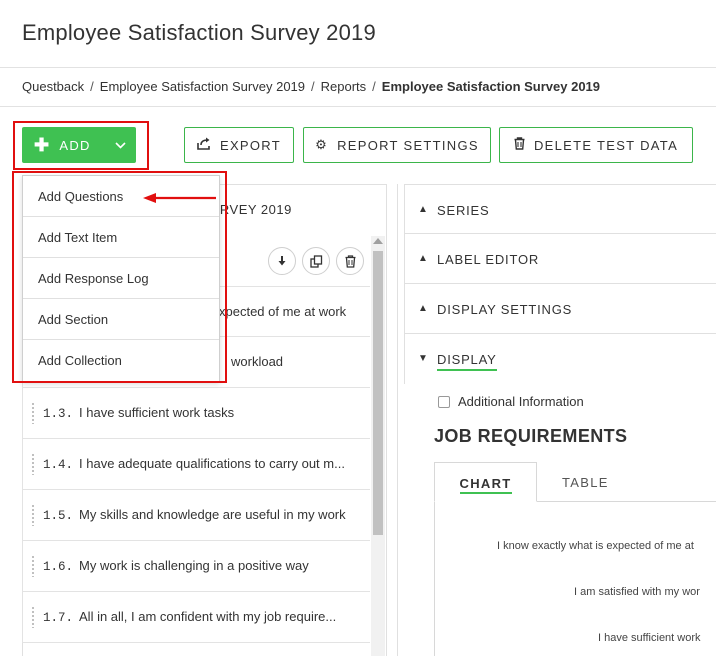 The width and height of the screenshot is (716, 656). Describe the element at coordinates (560, 359) in the screenshot. I see `accordion-display: ▼ DISPLAY` at that location.